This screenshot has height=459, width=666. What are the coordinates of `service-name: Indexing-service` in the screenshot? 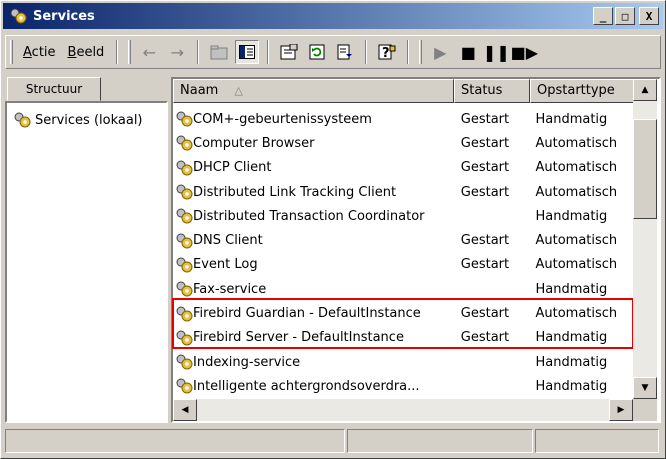 It's located at (247, 362).